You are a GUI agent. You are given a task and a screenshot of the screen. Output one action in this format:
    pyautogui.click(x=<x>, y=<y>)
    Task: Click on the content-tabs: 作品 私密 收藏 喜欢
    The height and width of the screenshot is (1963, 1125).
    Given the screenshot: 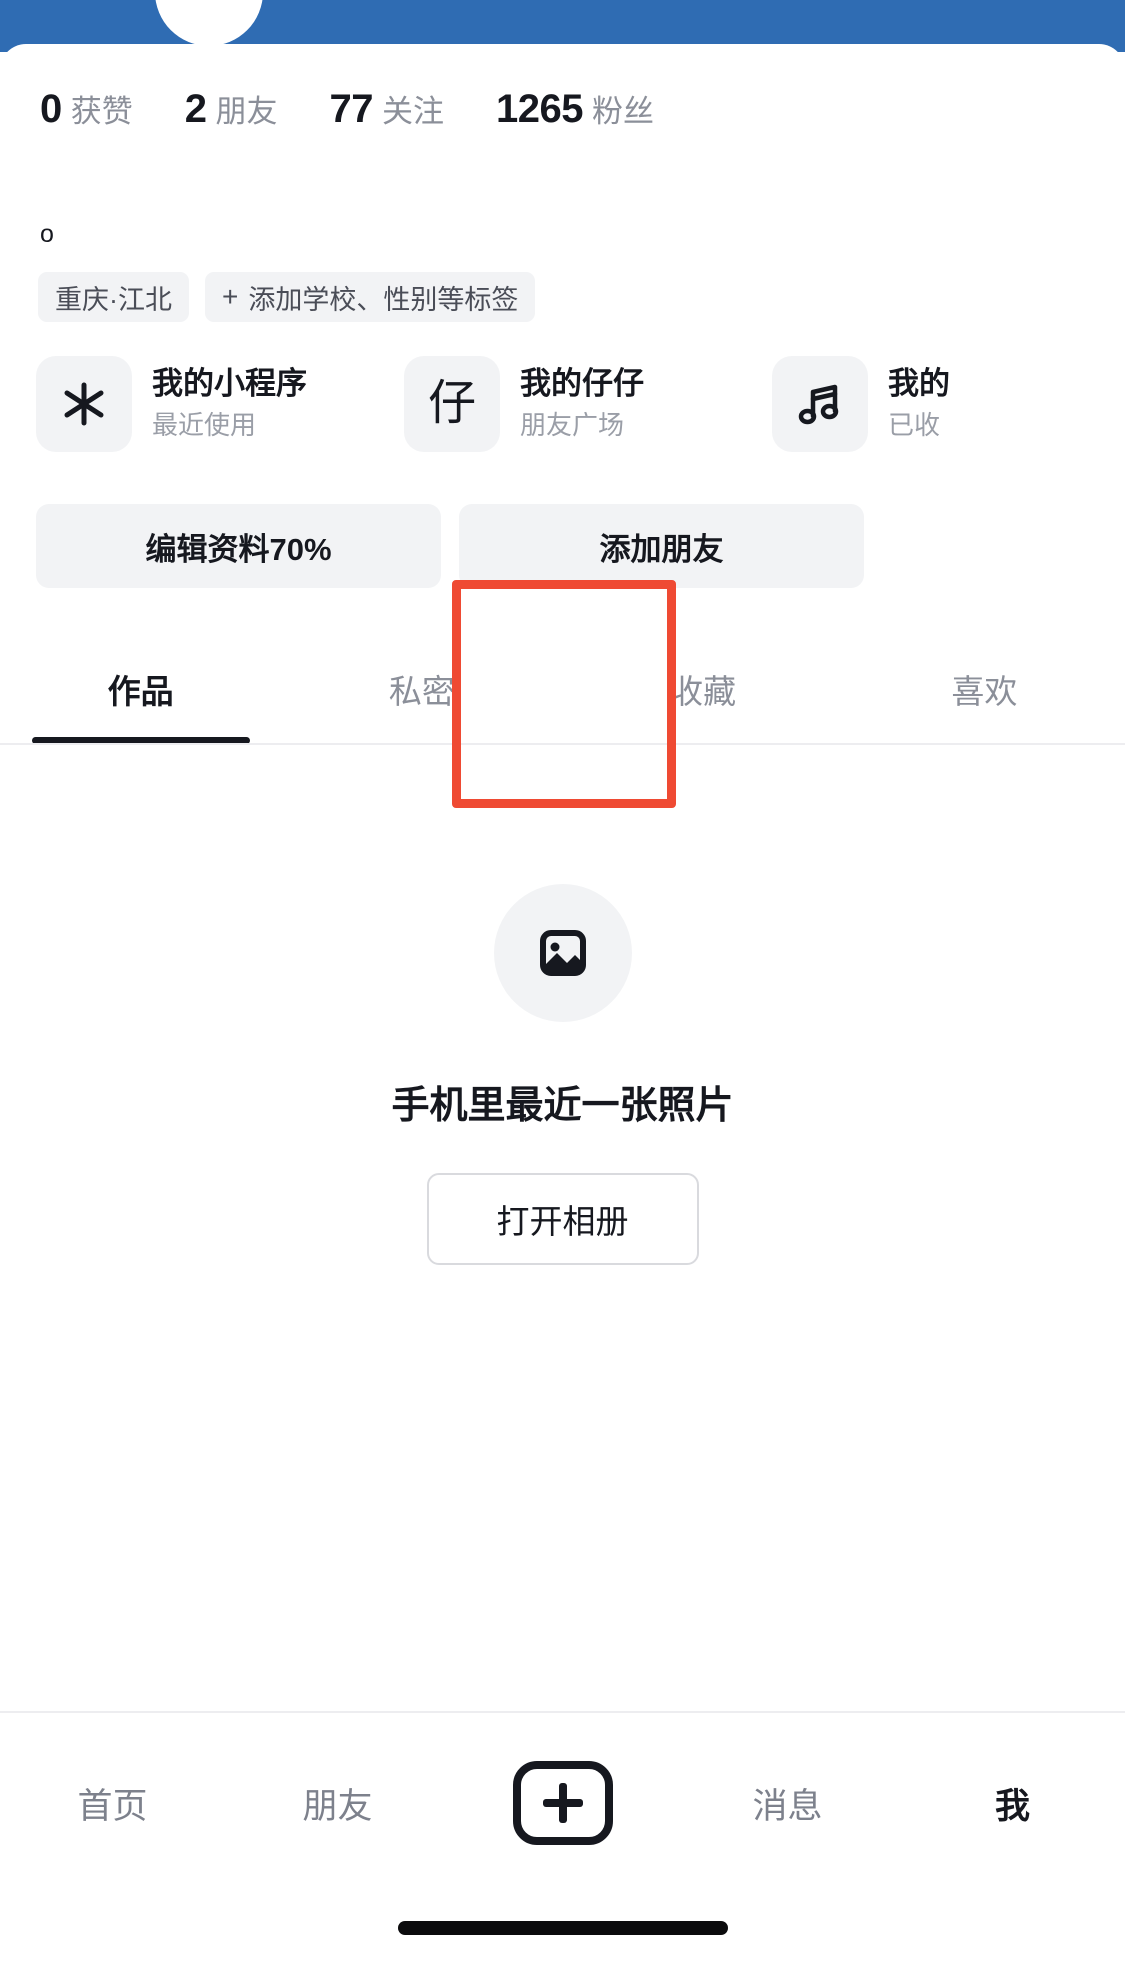 What is the action you would take?
    pyautogui.click(x=562, y=689)
    